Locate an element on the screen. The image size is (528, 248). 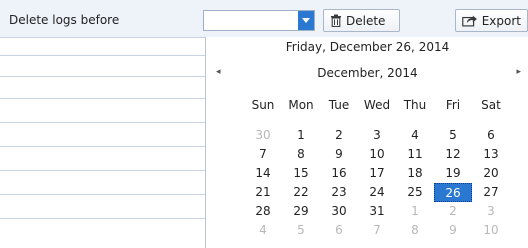
calendar-day: 12 is located at coordinates (453, 154).